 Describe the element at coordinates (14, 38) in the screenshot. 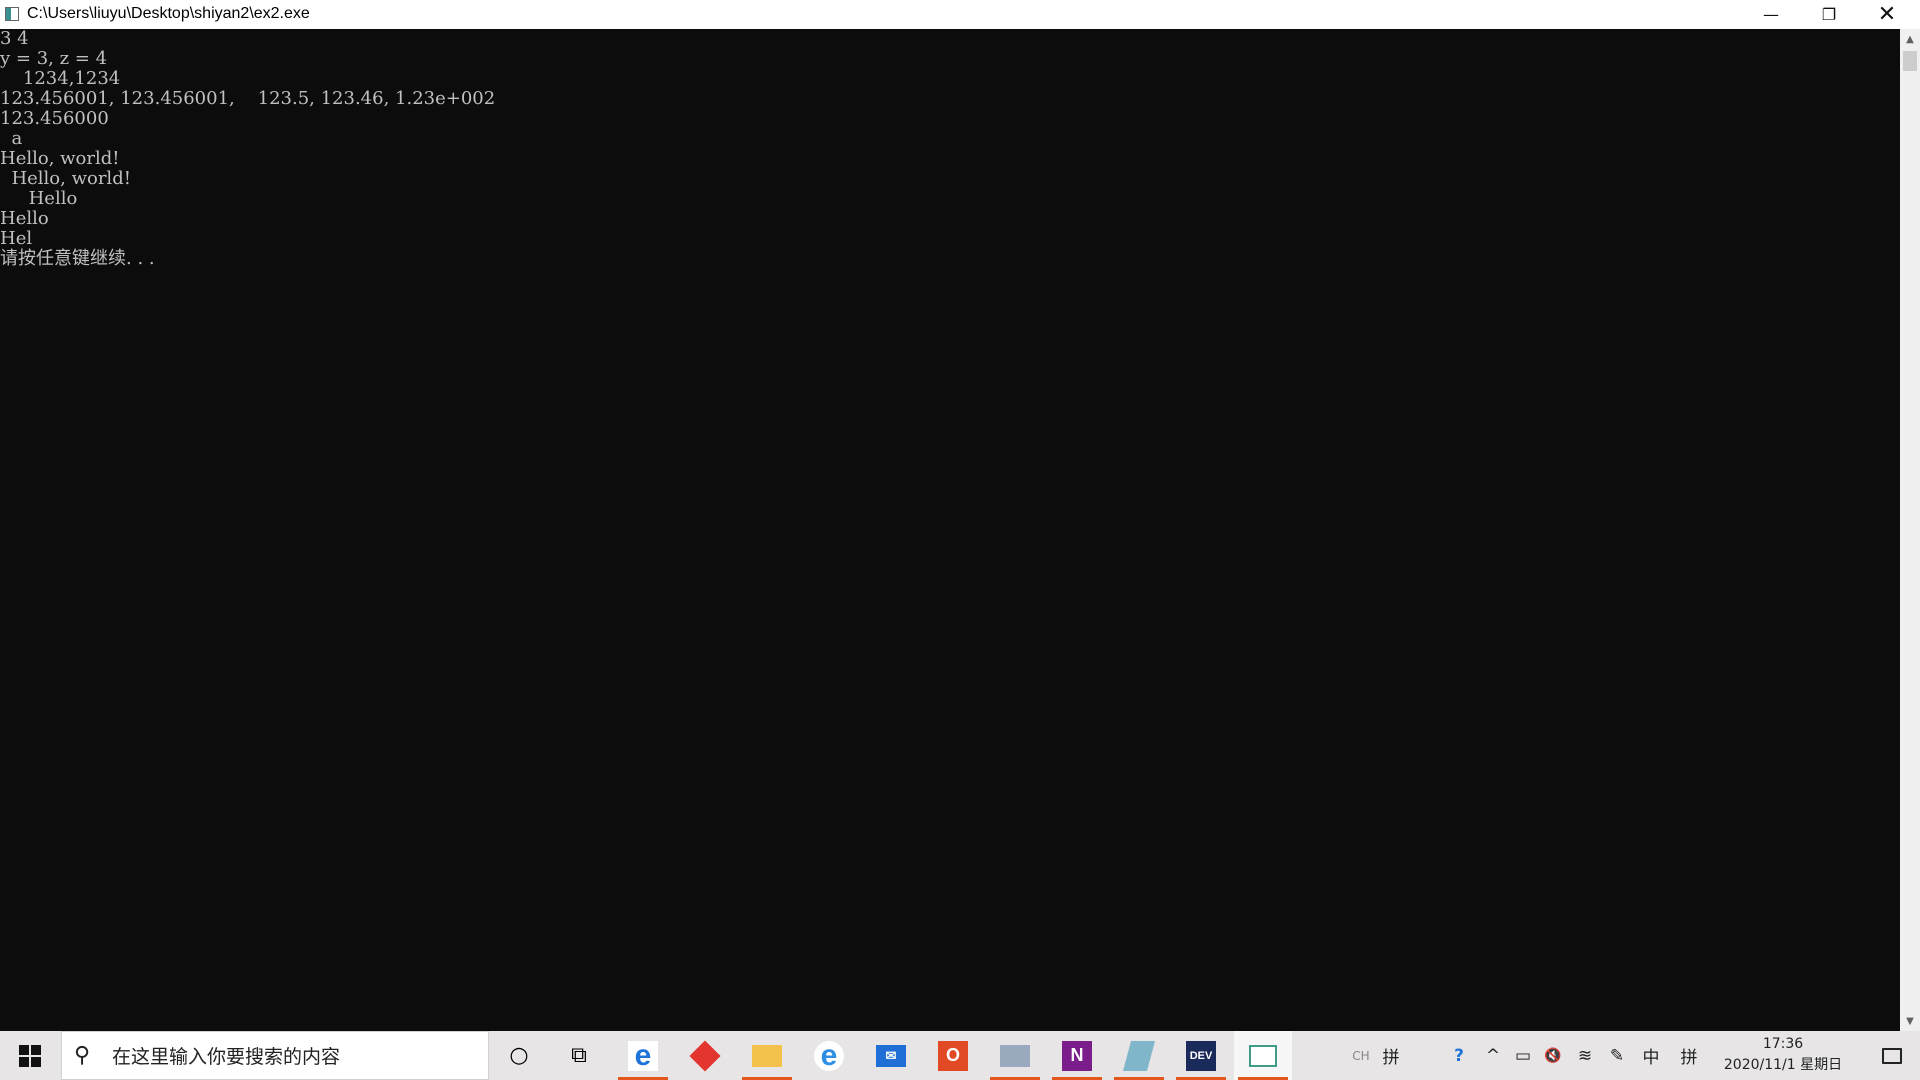

I see `console-line: 3 4` at that location.